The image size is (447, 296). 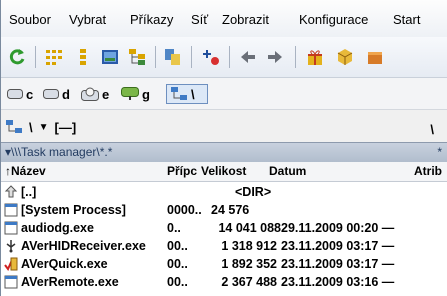 What do you see at coordinates (430, 171) in the screenshot?
I see `column-attr: Atrib` at bounding box center [430, 171].